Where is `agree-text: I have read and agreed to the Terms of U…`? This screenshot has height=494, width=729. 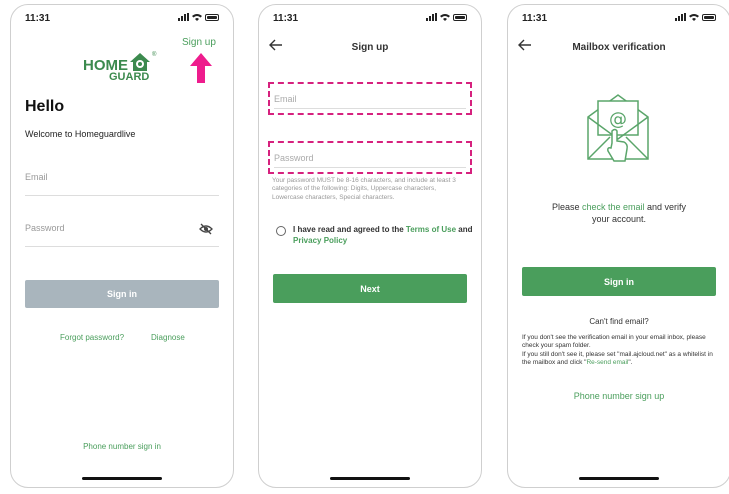 agree-text: I have read and agreed to the Terms of U… is located at coordinates (383, 235).